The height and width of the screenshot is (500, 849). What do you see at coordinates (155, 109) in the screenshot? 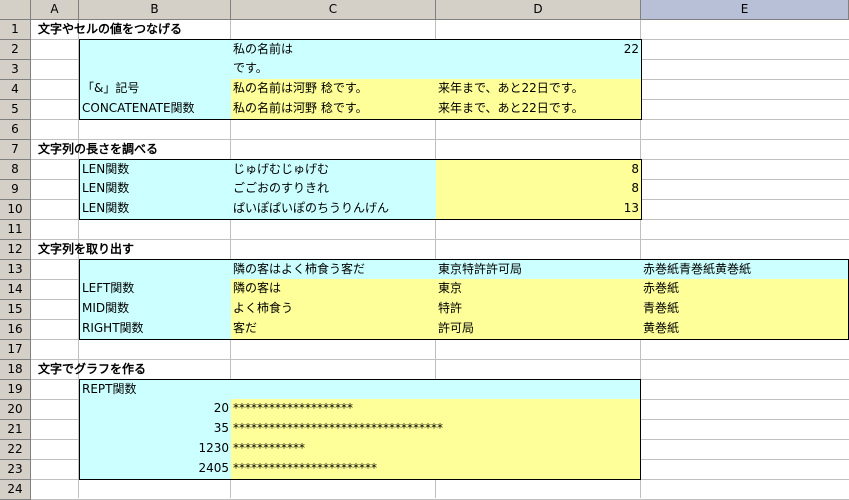
I see `cell-b5: CONCATENATE関数` at bounding box center [155, 109].